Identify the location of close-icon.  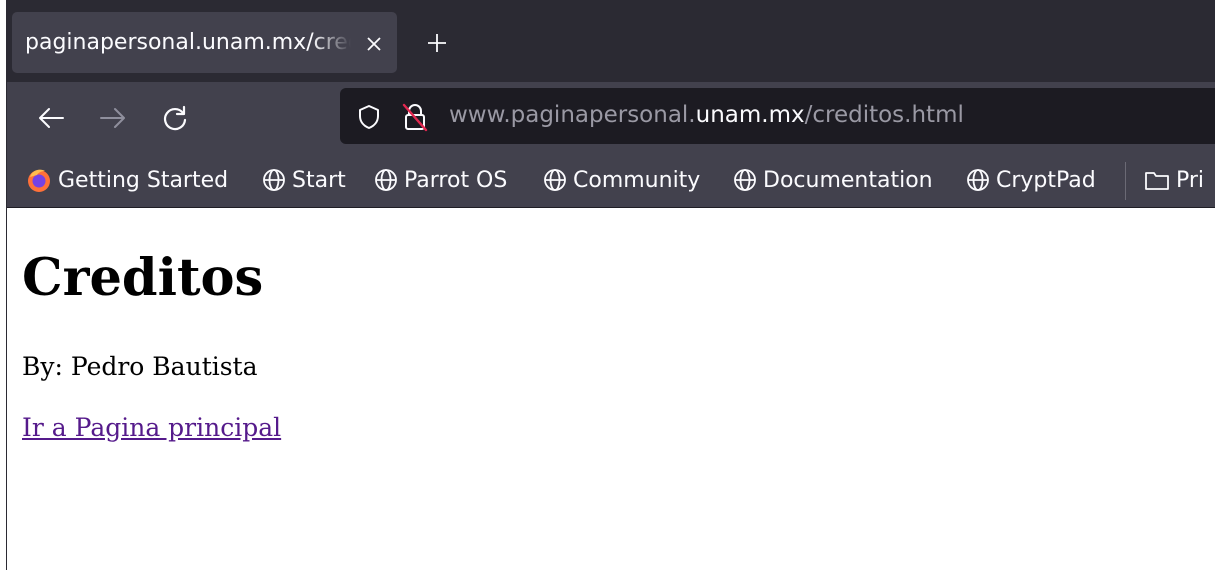
(374, 44).